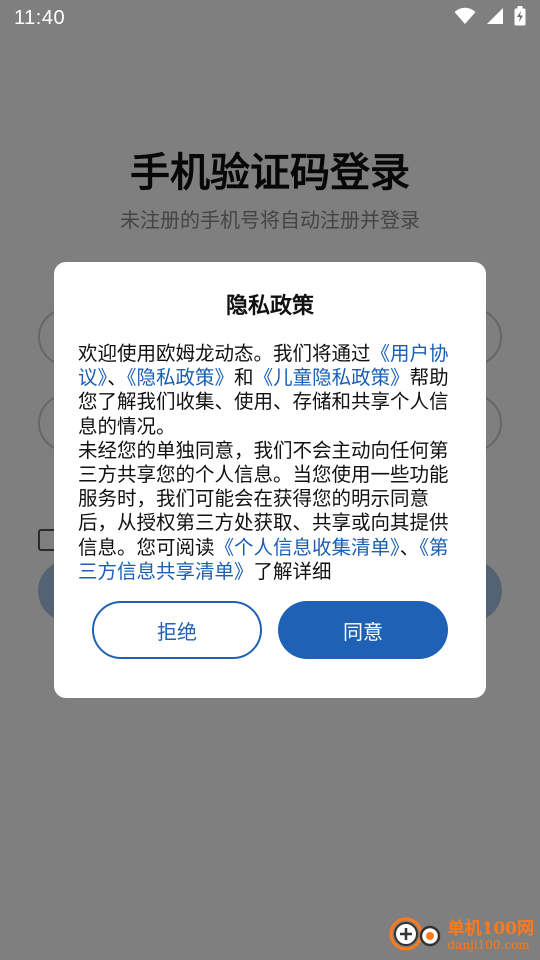 The image size is (540, 960). Describe the element at coordinates (363, 630) in the screenshot. I see `agree-button: 同意` at that location.